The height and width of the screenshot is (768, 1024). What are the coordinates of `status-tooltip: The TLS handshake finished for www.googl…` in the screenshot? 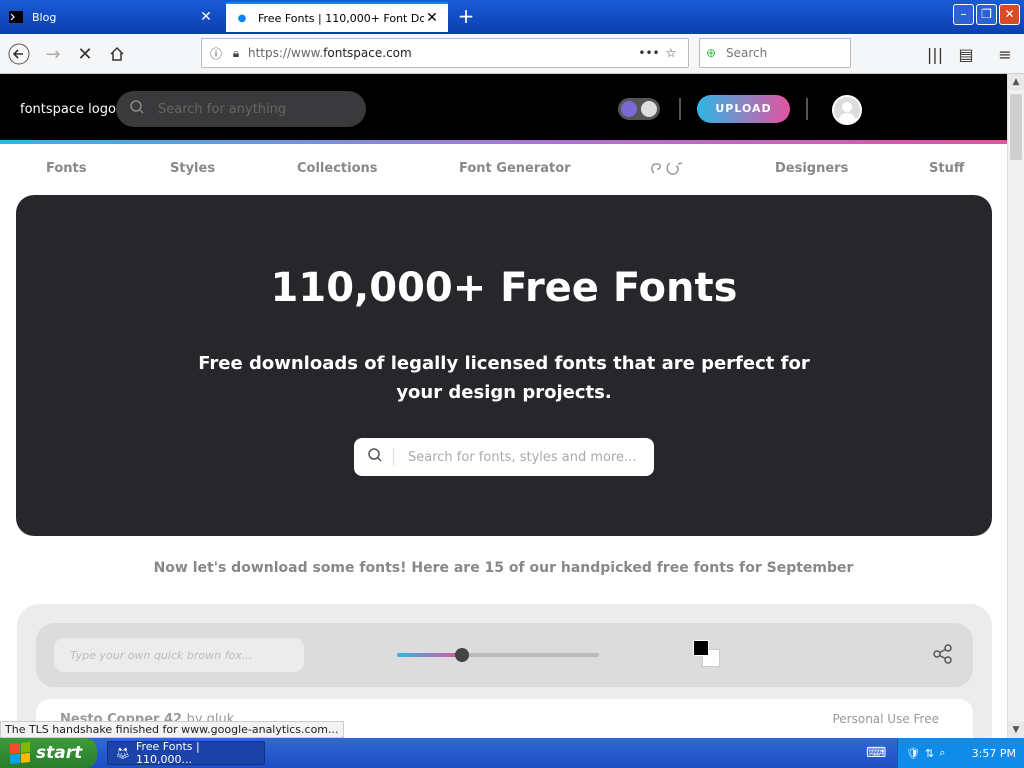 It's located at (172, 729).